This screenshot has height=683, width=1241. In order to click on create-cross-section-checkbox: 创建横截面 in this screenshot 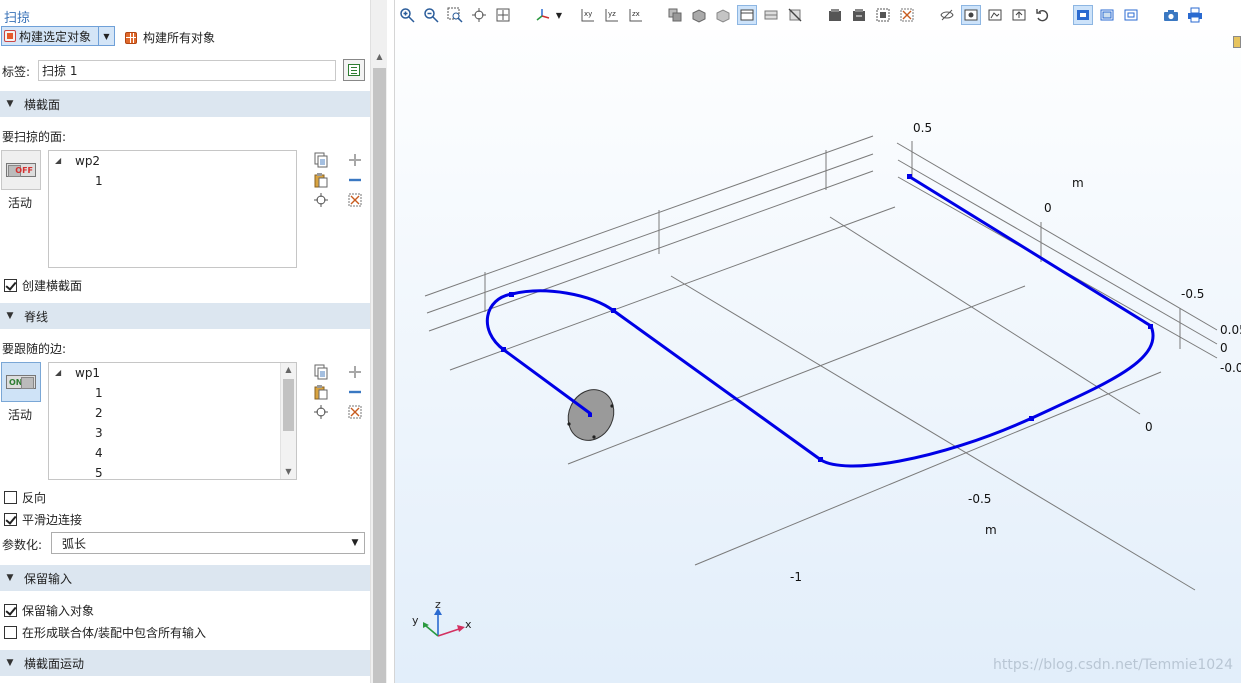, I will do `click(43, 285)`.